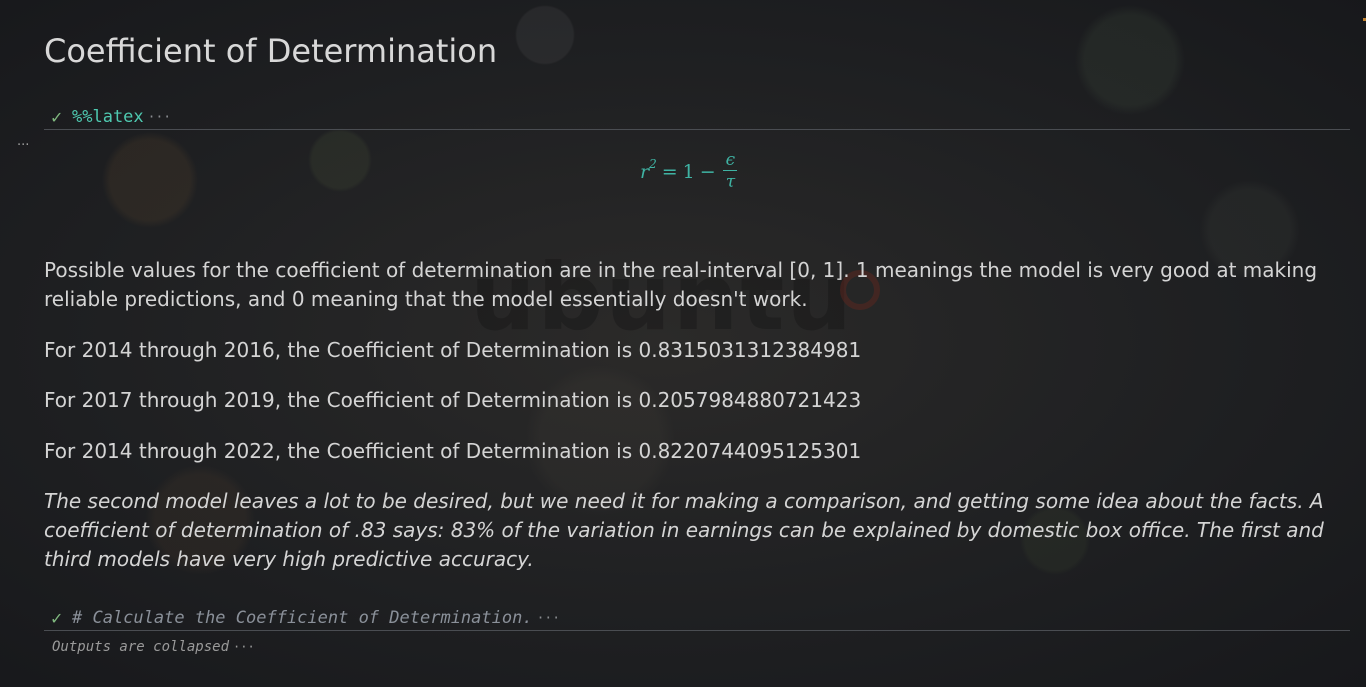 Image resolution: width=1366 pixels, height=687 pixels. Describe the element at coordinates (707, 171) in the screenshot. I see `formula-minus: −` at that location.